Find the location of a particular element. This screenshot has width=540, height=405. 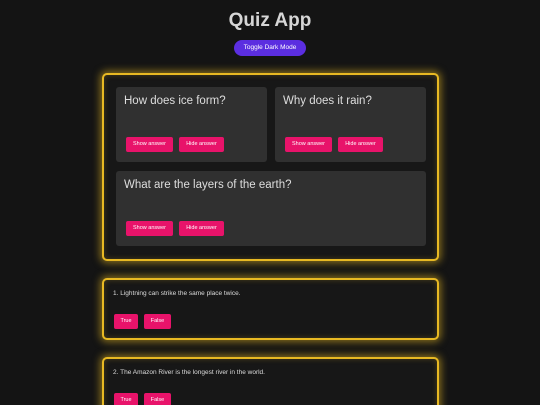

flashcard-question: What are the layers of the earth? is located at coordinates (208, 185).